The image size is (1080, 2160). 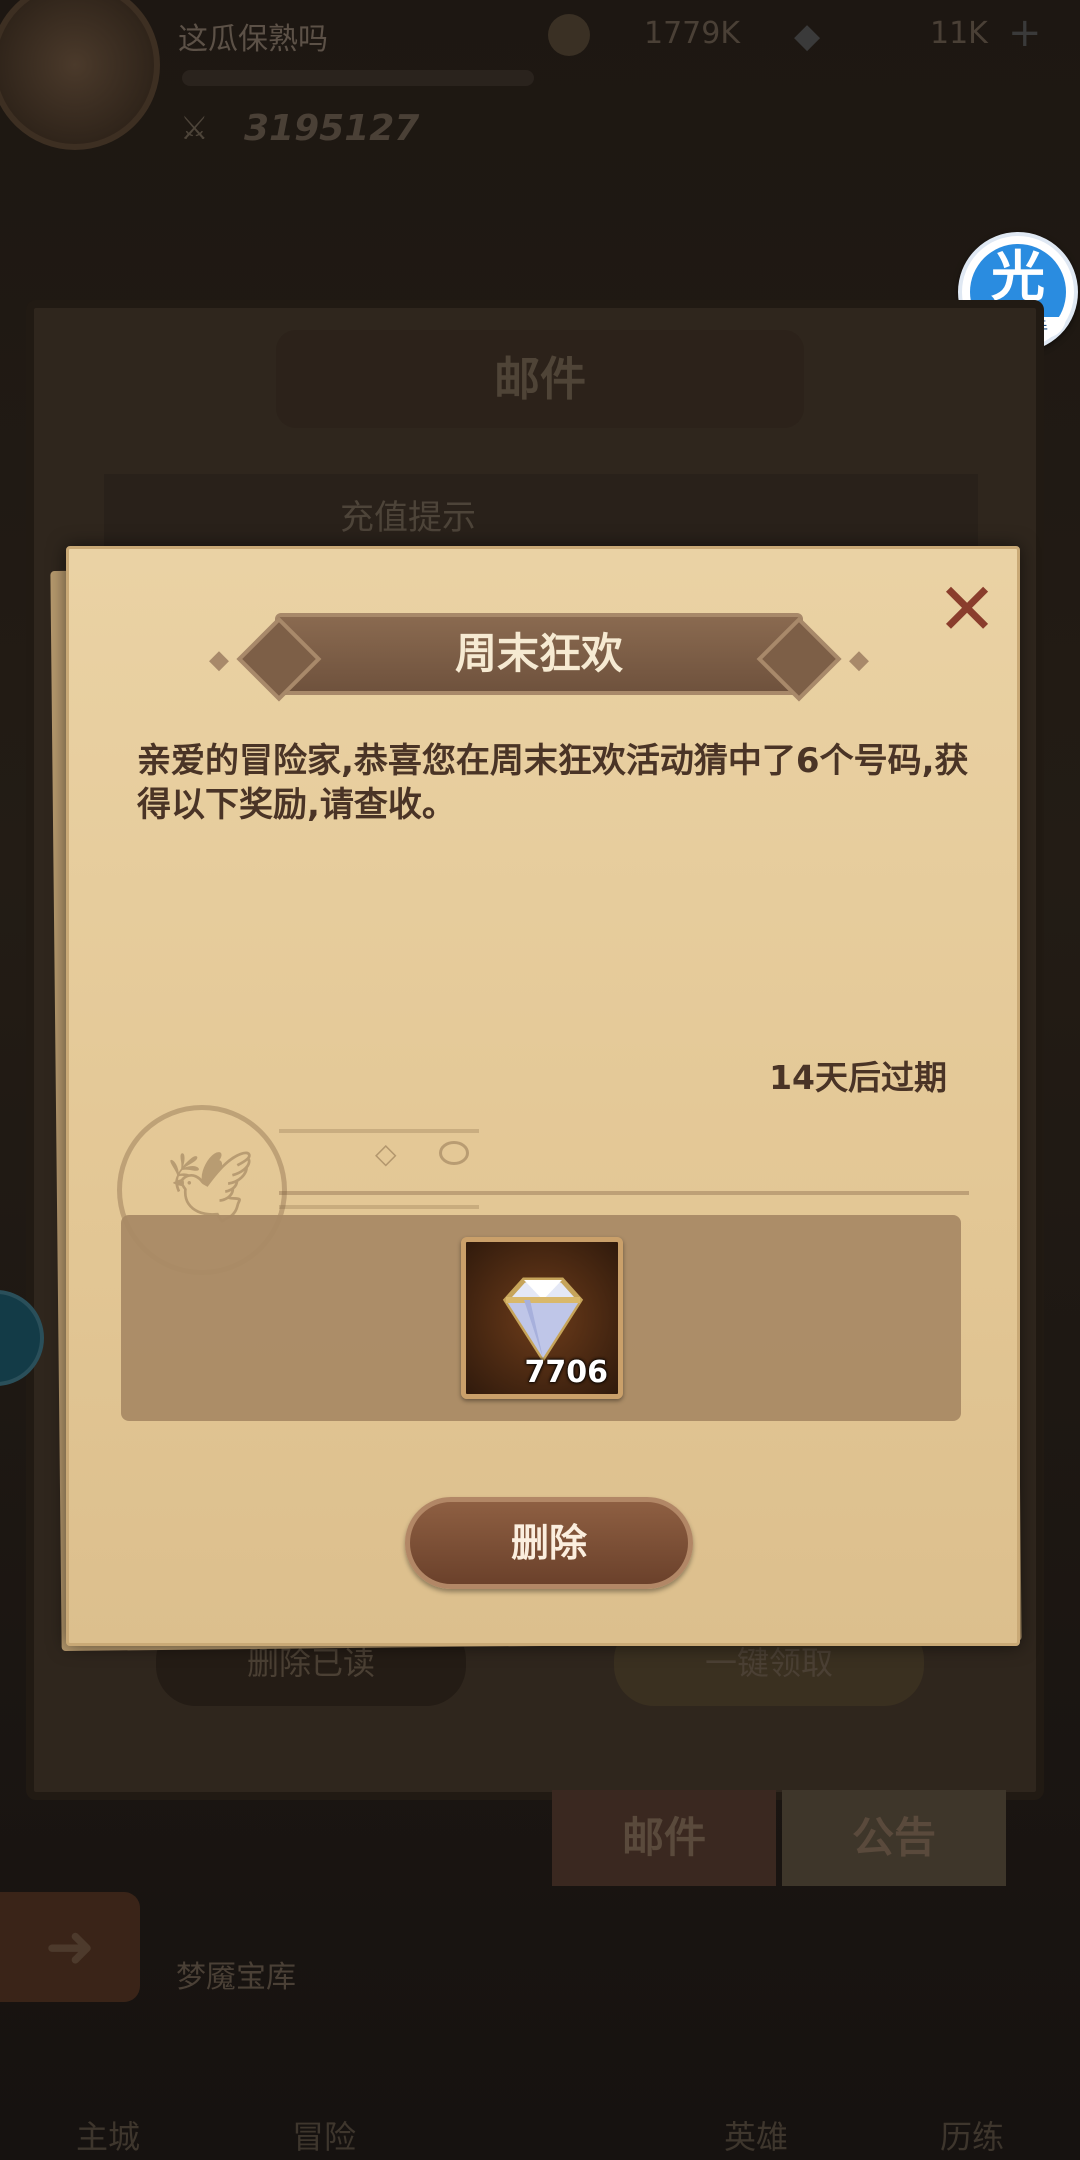 I want to click on nav-item-main-city: 主城, so click(x=108, y=2090).